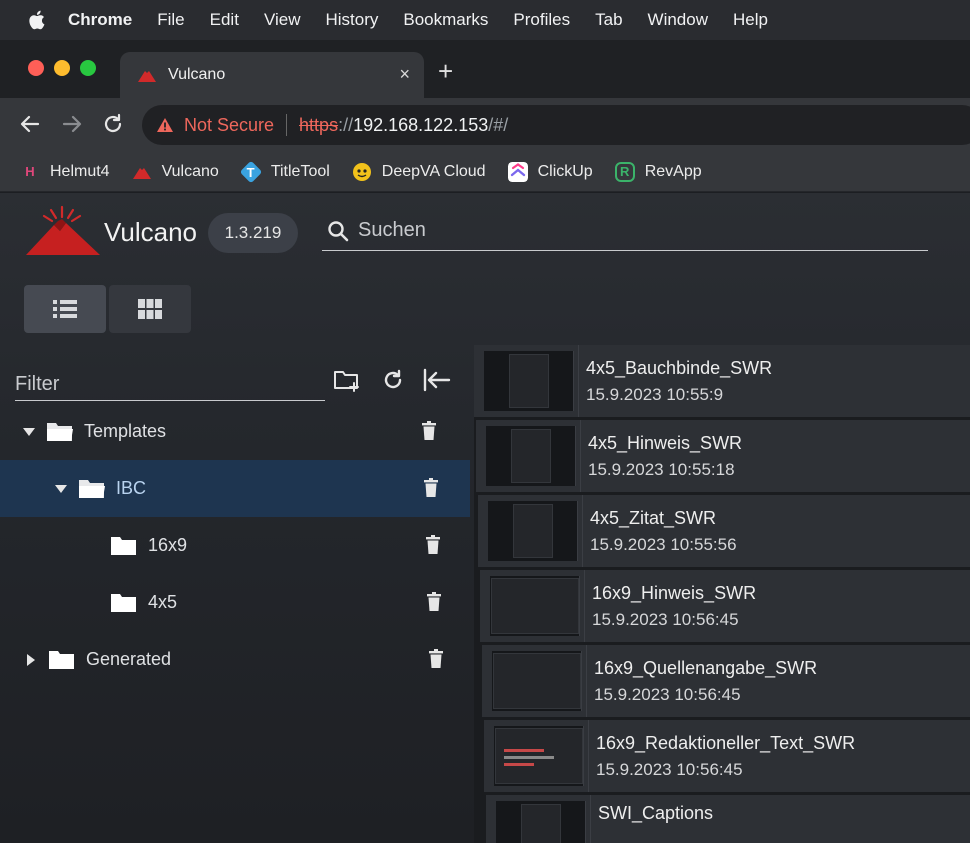 Image resolution: width=970 pixels, height=843 pixels. Describe the element at coordinates (653, 517) in the screenshot. I see `template-name: 4x5_Zitat_SWR` at that location.